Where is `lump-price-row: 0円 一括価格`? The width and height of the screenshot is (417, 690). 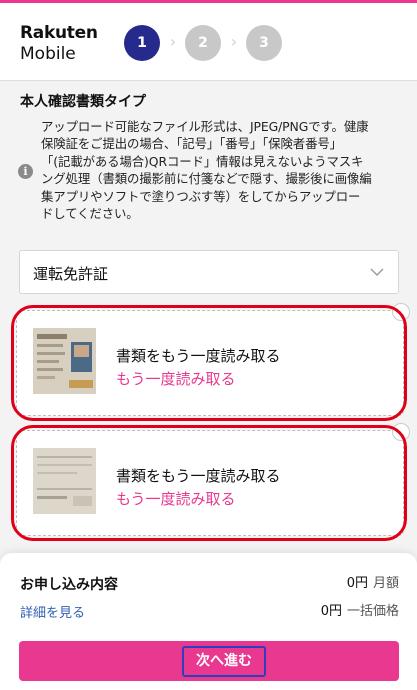
lump-price-row: 0円 一括価格 is located at coordinates (360, 609).